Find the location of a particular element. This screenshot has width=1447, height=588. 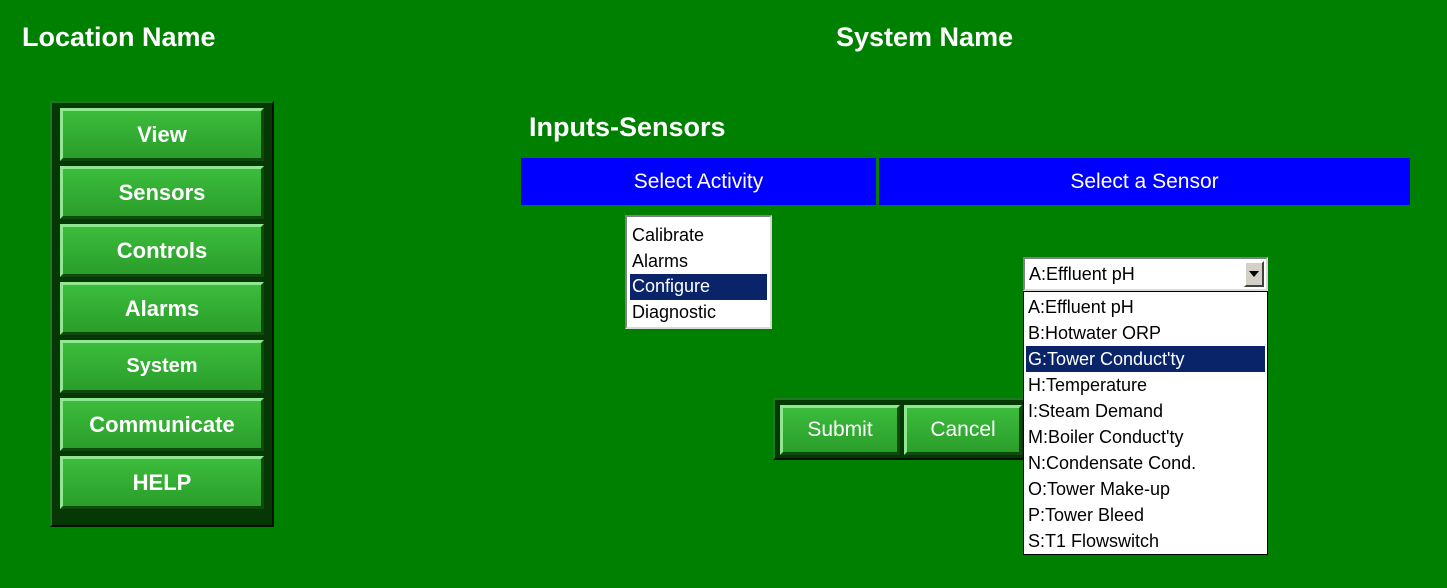

activity-option-configure: Configure is located at coordinates (698, 287).